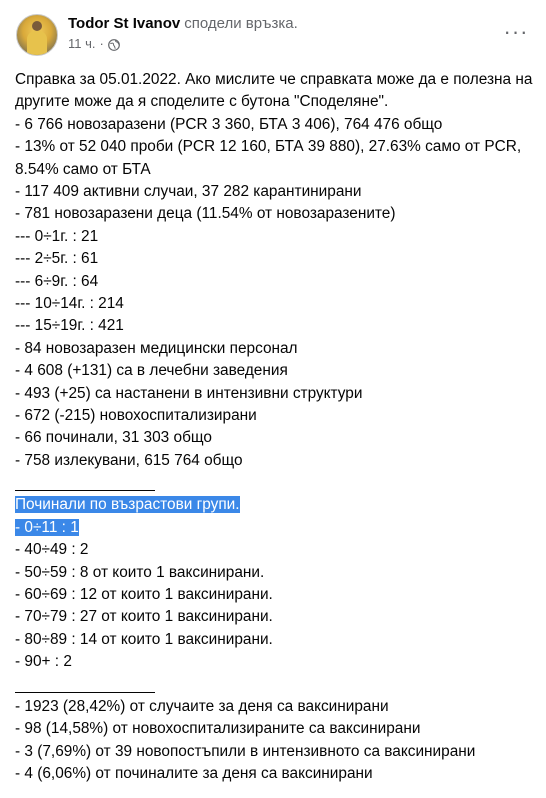 The height and width of the screenshot is (798, 546). What do you see at coordinates (52, 550) in the screenshot?
I see `death-age-line: - 40÷49 : 2` at bounding box center [52, 550].